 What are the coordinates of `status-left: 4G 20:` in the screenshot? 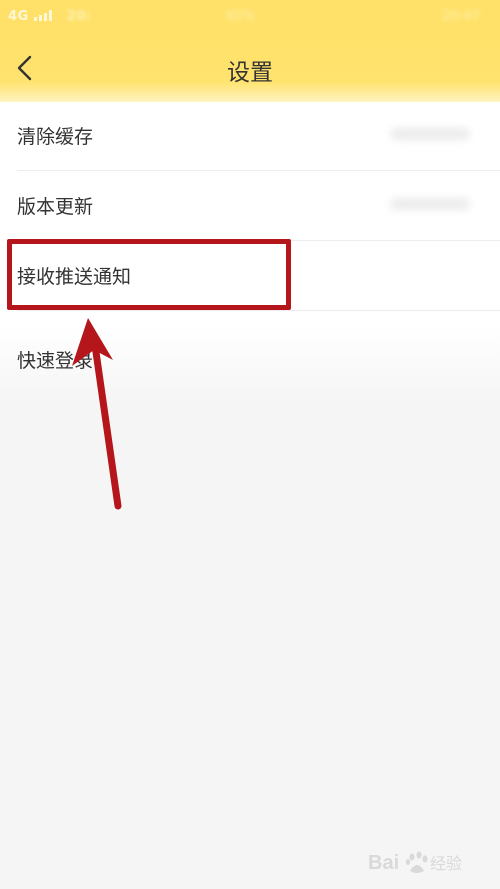 It's located at (50, 16).